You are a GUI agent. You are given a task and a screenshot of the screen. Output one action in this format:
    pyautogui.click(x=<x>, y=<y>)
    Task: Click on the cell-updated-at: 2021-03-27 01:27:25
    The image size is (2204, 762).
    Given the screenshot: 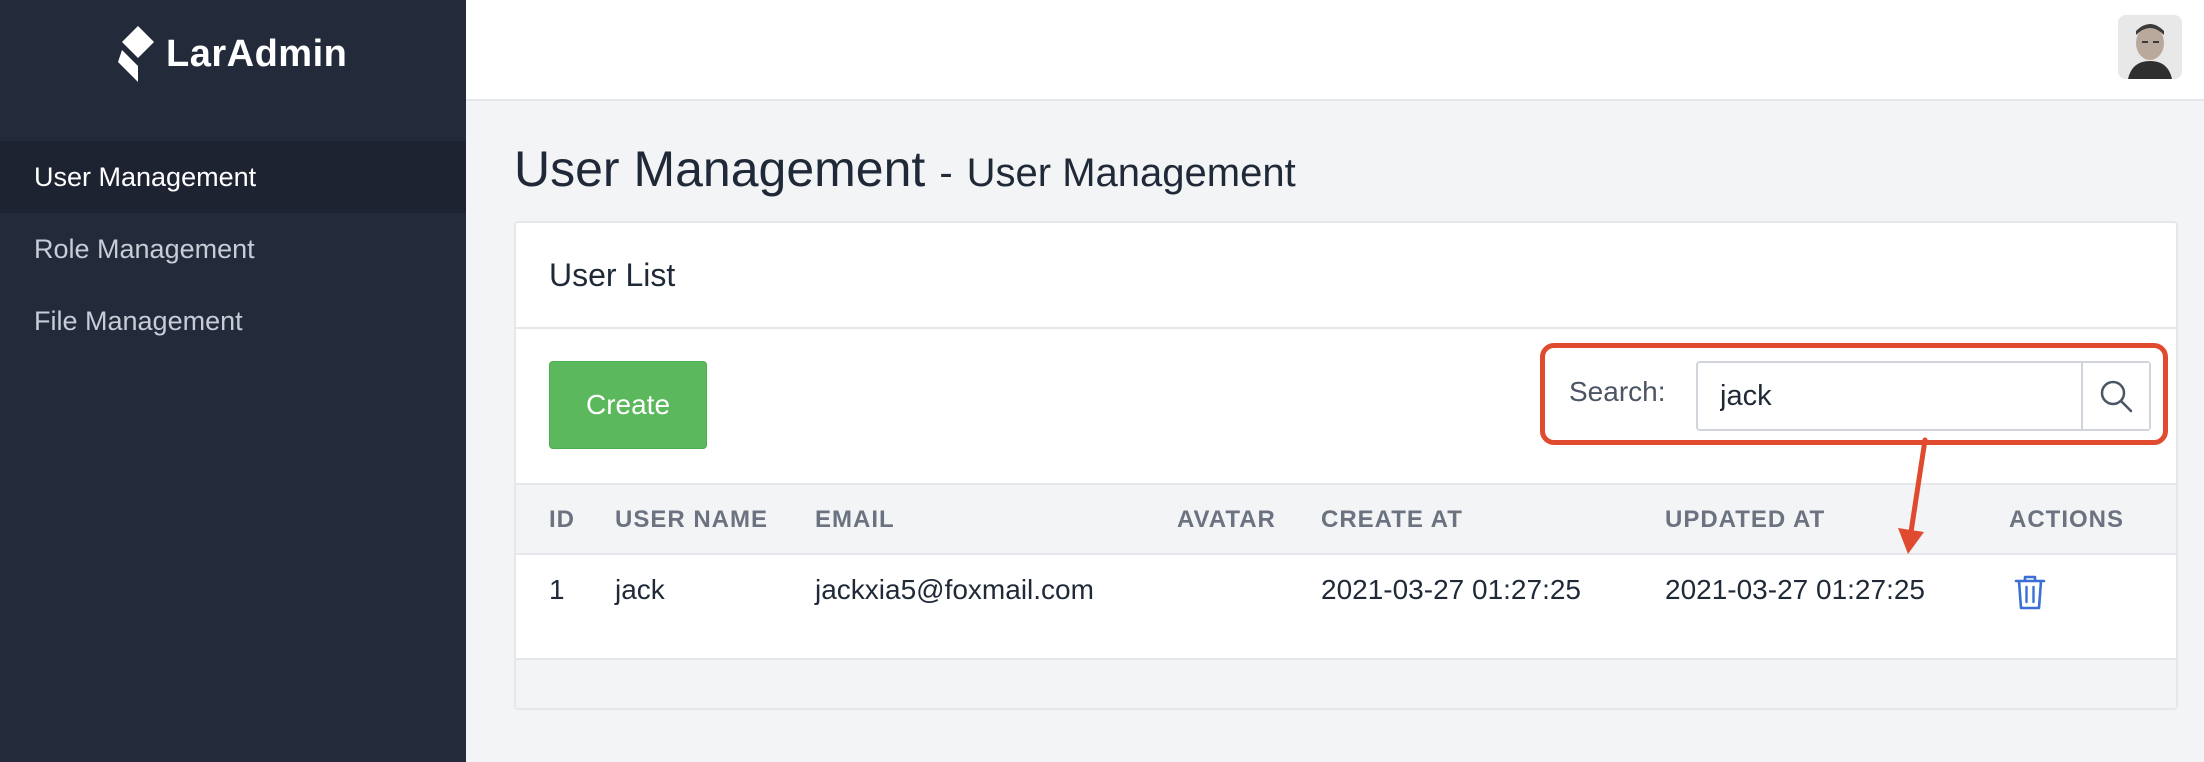 What is the action you would take?
    pyautogui.click(x=1795, y=589)
    